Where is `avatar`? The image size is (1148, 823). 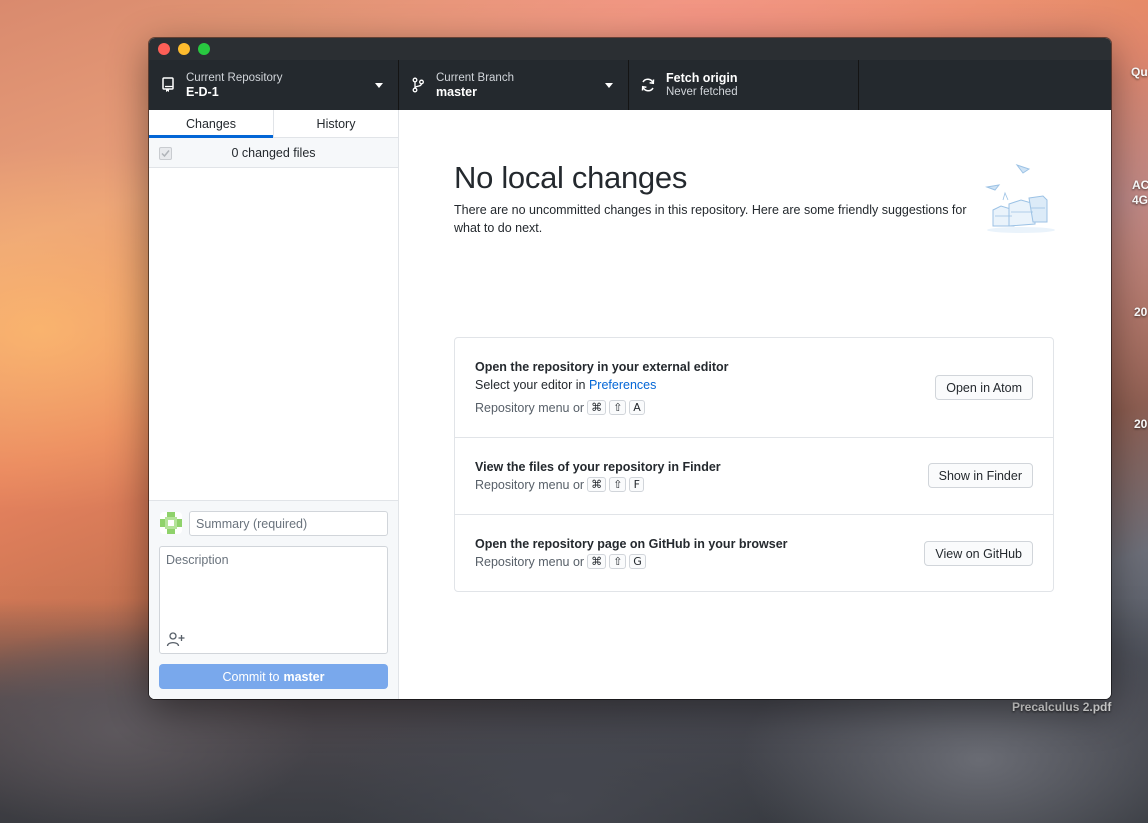 avatar is located at coordinates (171, 523).